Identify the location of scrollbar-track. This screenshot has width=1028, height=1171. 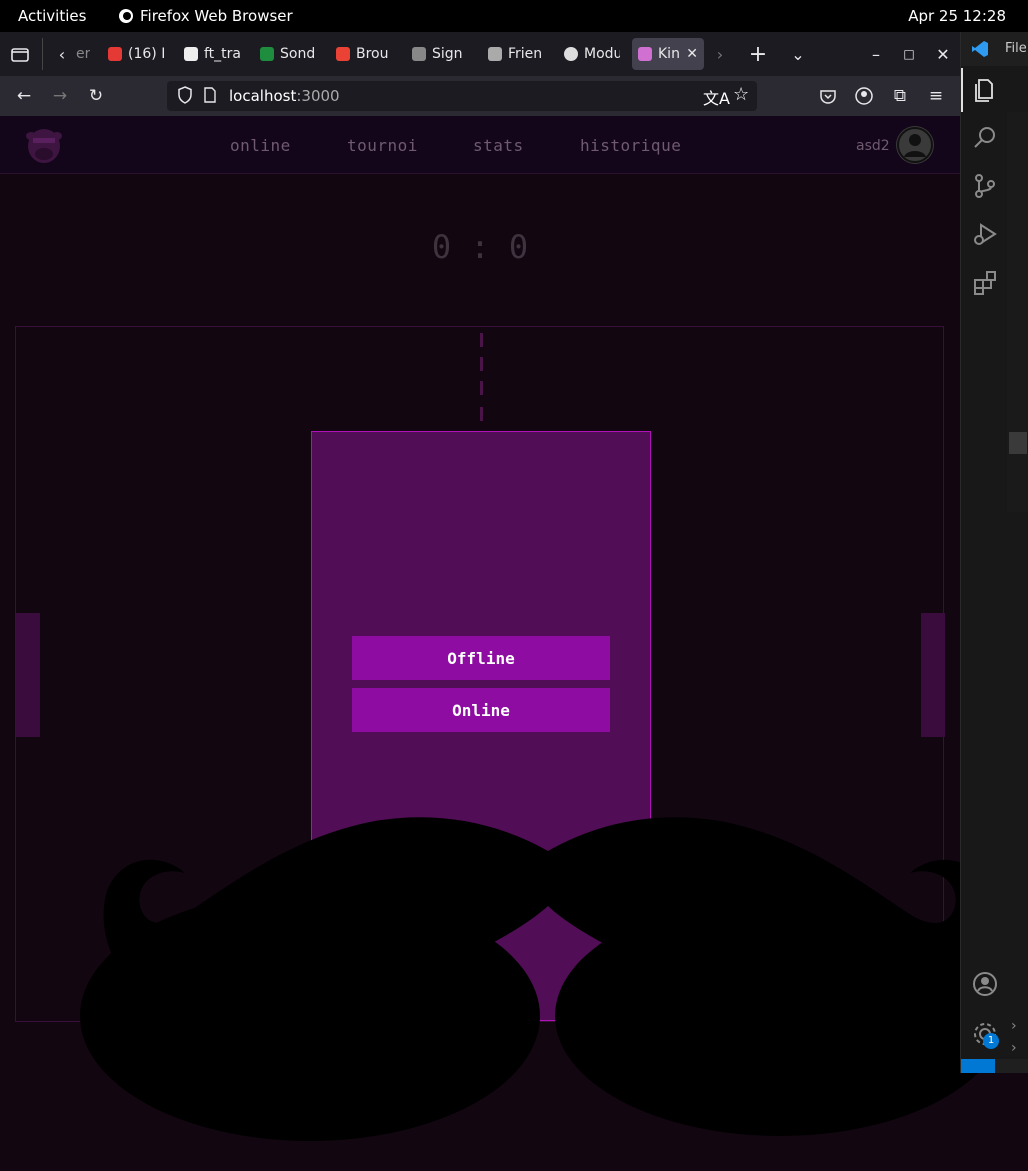
(1017, 312).